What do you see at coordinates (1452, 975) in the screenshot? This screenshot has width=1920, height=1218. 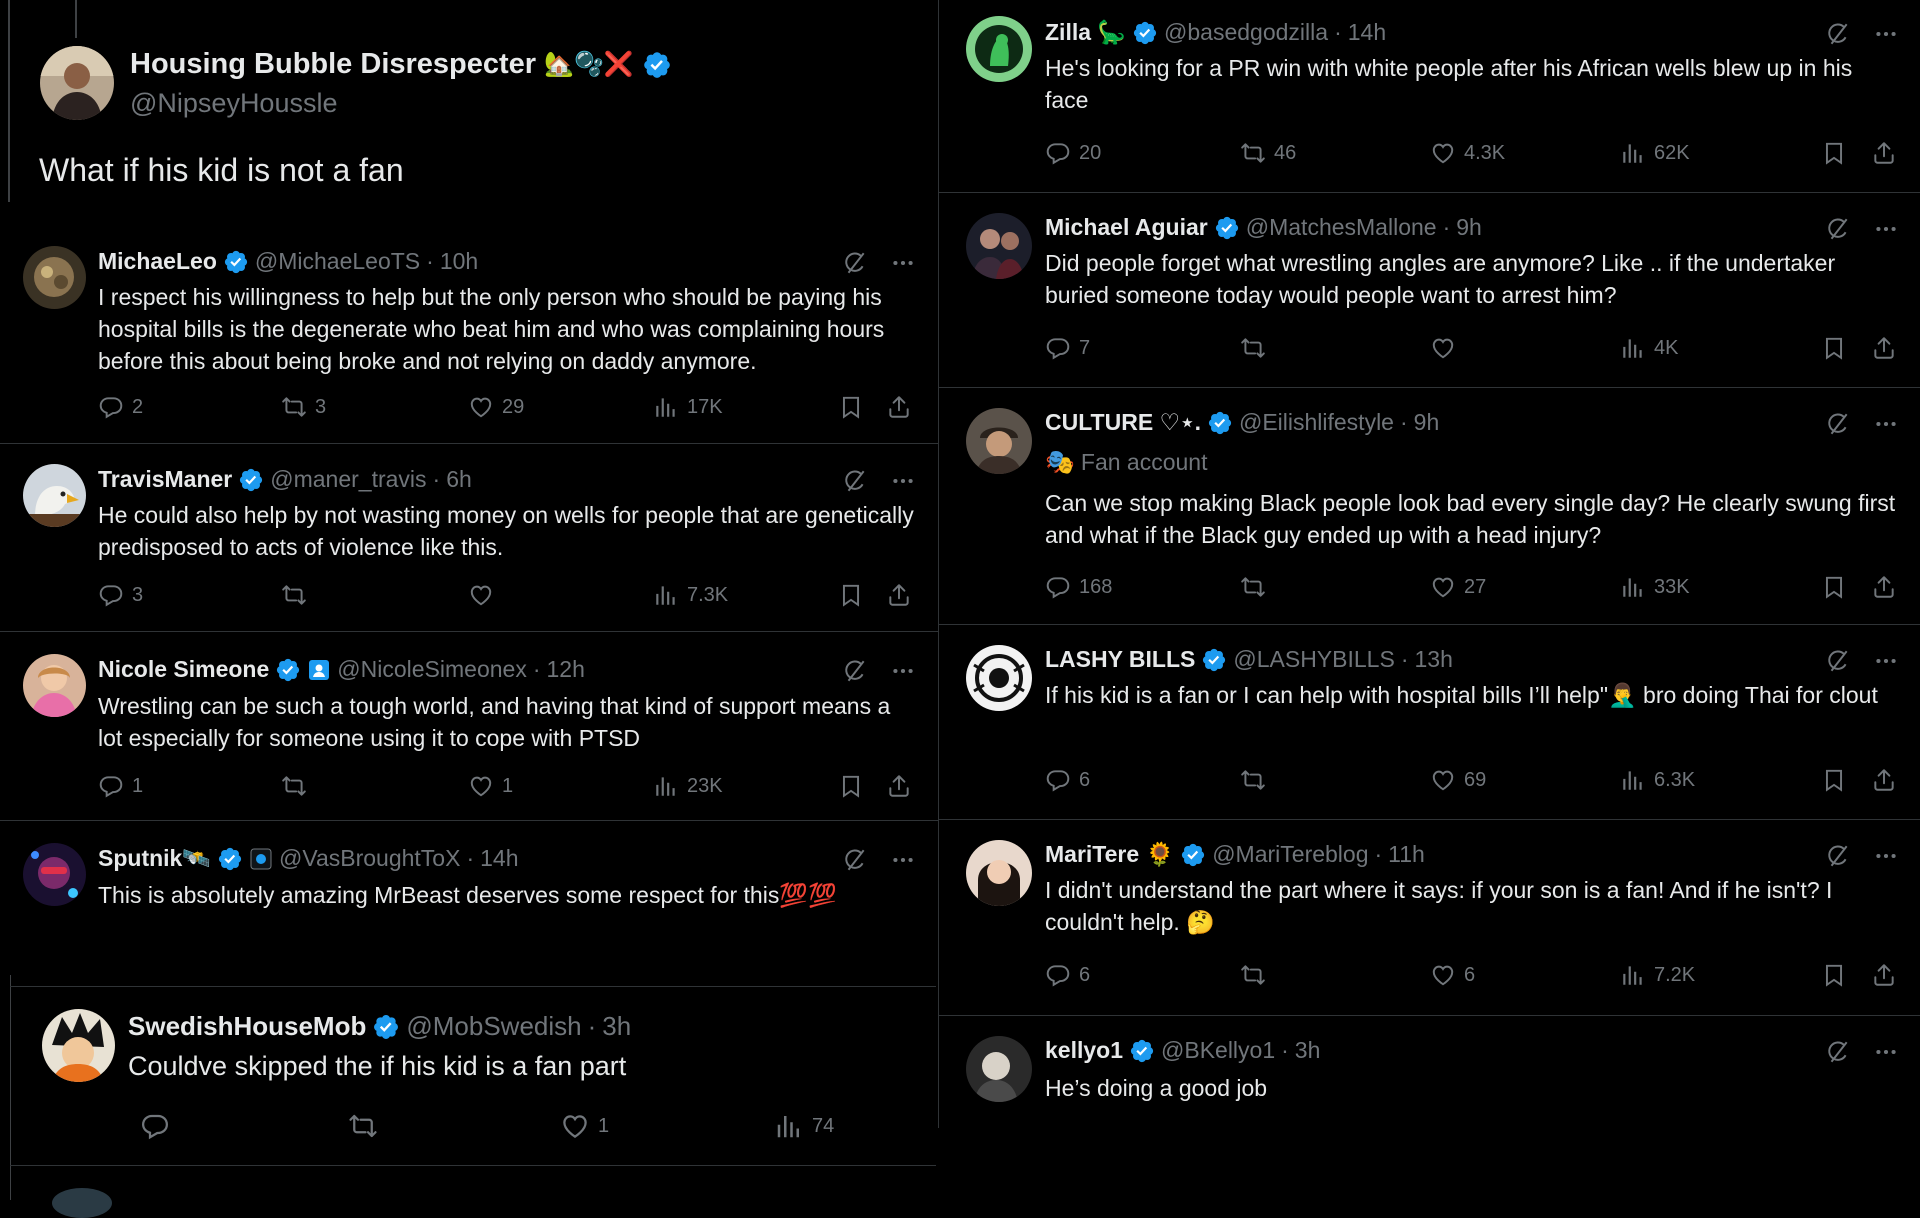 I see `like-button: 6` at bounding box center [1452, 975].